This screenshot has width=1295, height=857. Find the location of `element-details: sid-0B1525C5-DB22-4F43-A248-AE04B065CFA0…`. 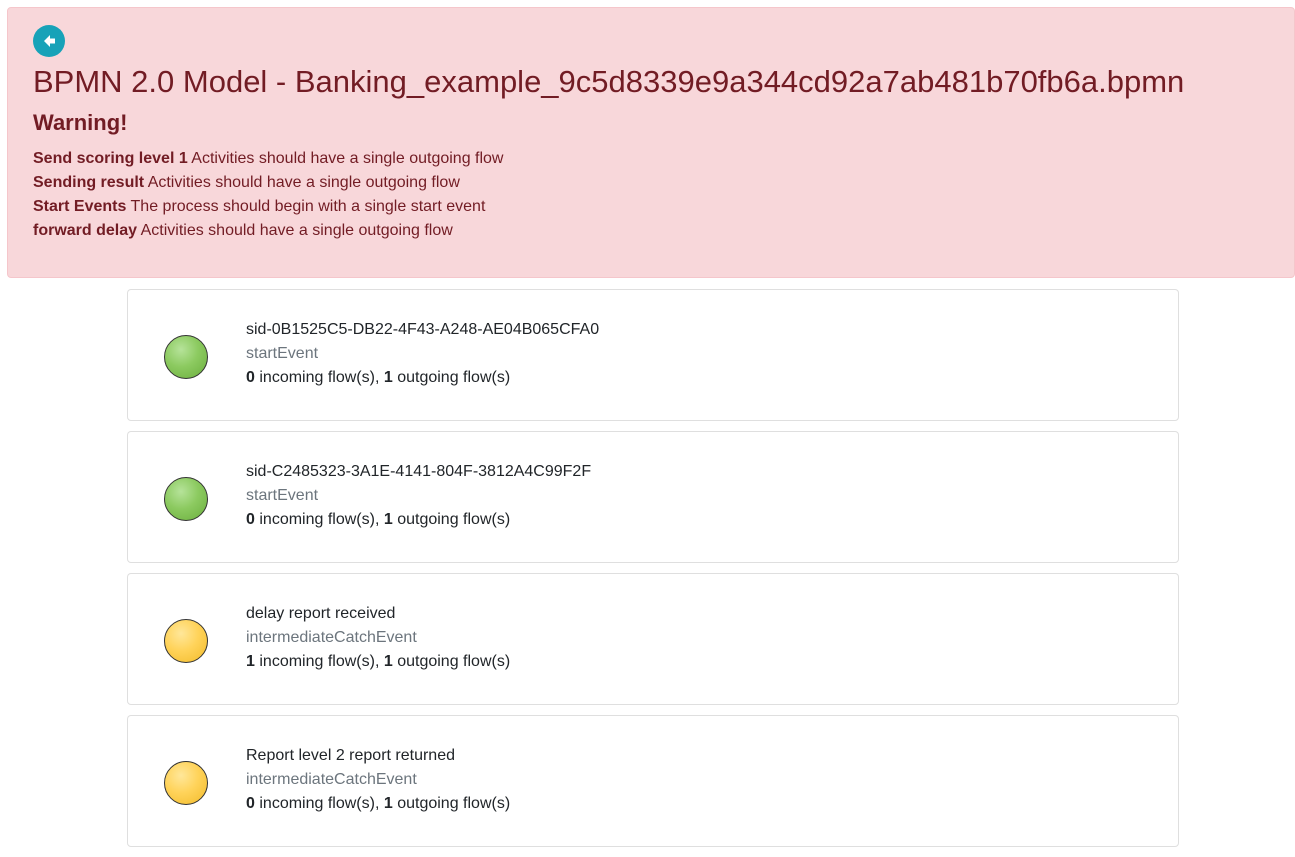

element-details: sid-0B1525C5-DB22-4F43-A248-AE04B065CFA0… is located at coordinates (422, 354).